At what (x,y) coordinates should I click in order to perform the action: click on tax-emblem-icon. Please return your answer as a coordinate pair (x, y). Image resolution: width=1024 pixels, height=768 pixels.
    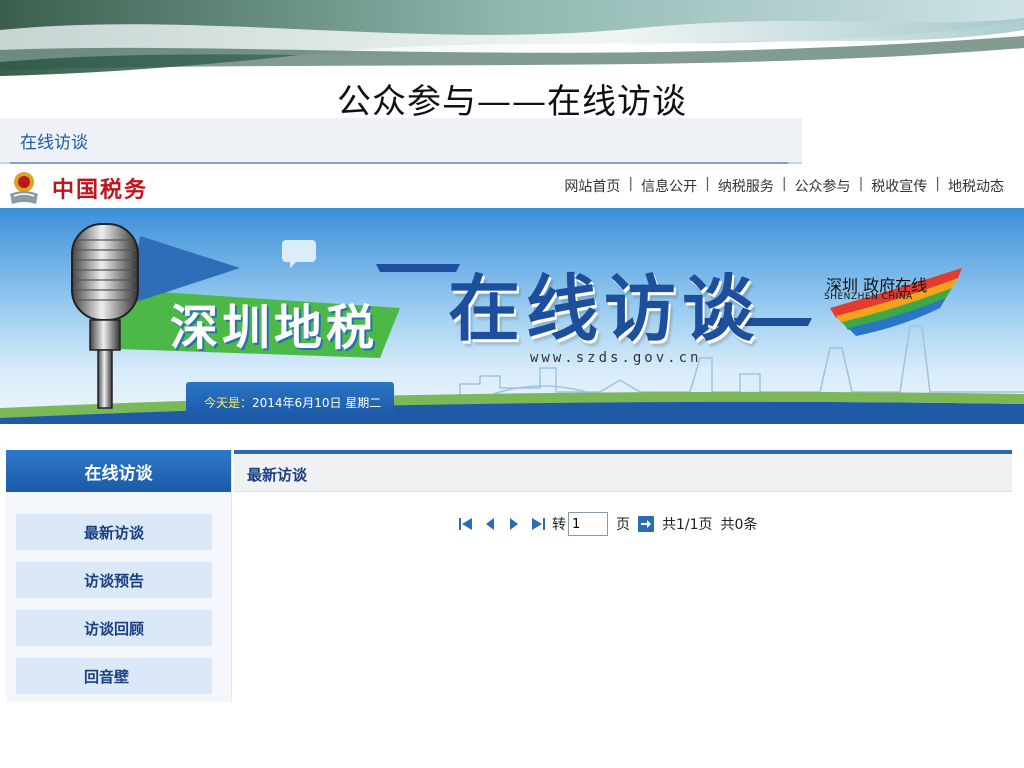
    Looking at the image, I should click on (24, 188).